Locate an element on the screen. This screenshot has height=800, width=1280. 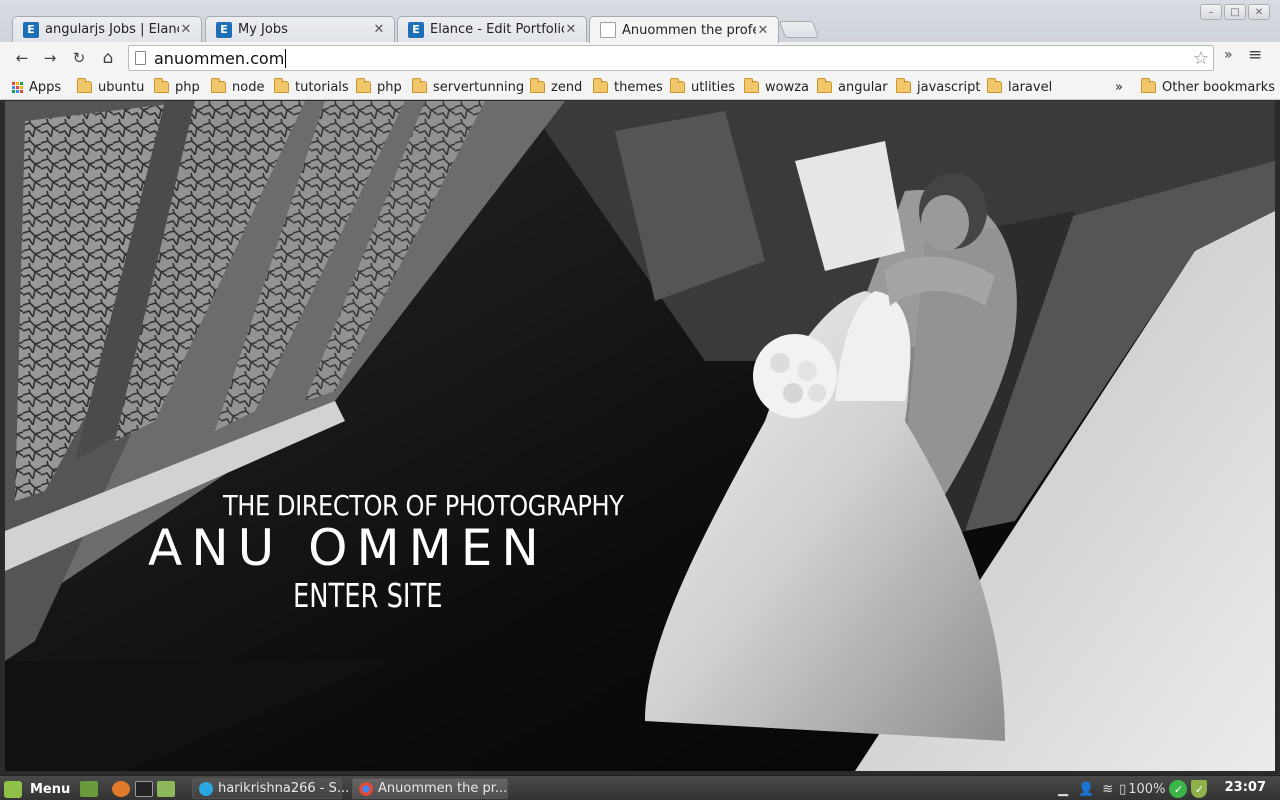
wifi-icon: ≋ is located at coordinates (1107, 789).